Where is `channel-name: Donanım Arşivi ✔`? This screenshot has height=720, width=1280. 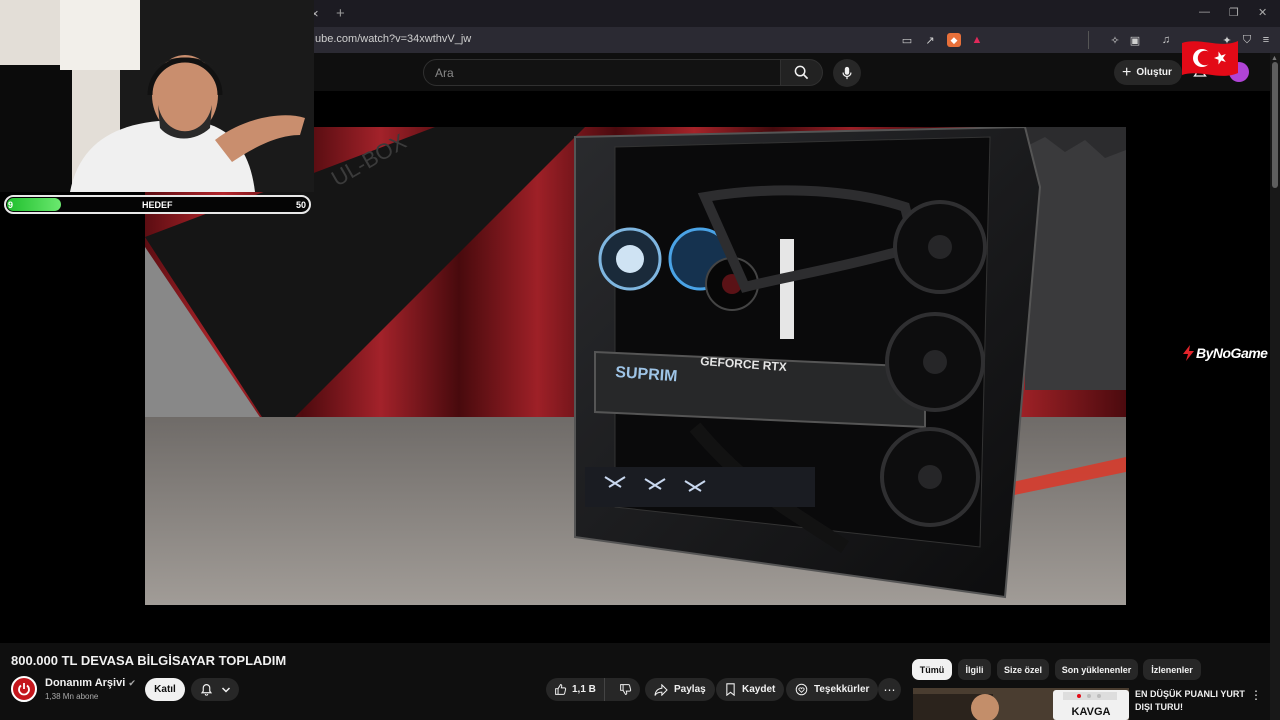 channel-name: Donanım Arşivi ✔ is located at coordinates (90, 683).